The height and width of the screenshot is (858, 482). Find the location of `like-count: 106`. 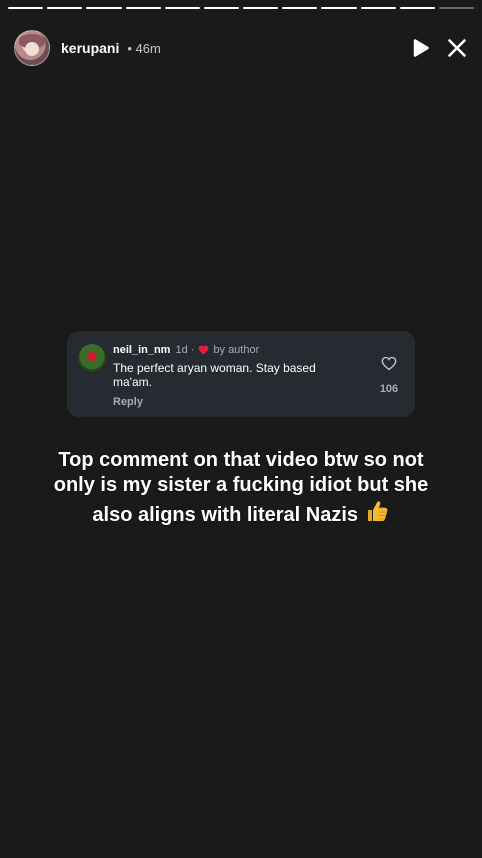

like-count: 106 is located at coordinates (389, 389).